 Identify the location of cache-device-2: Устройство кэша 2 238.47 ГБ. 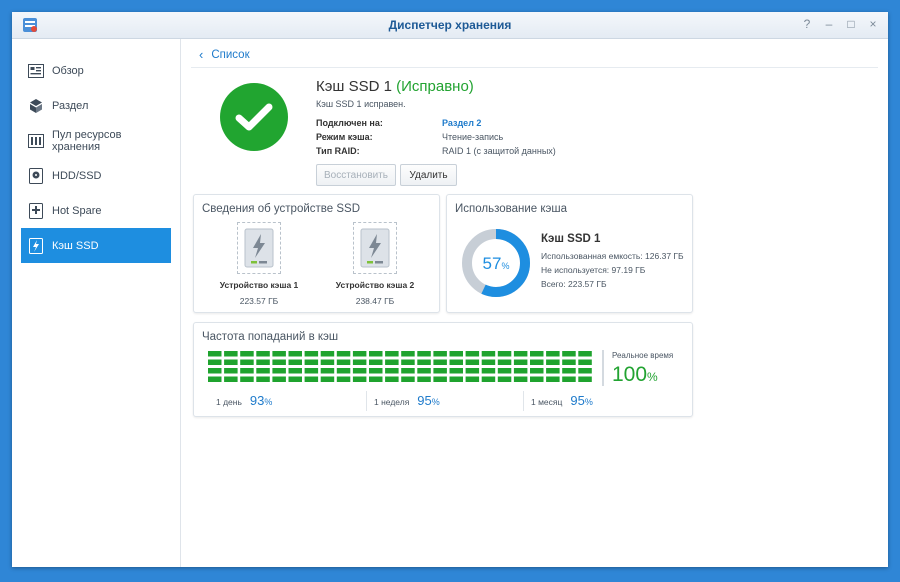
(375, 264).